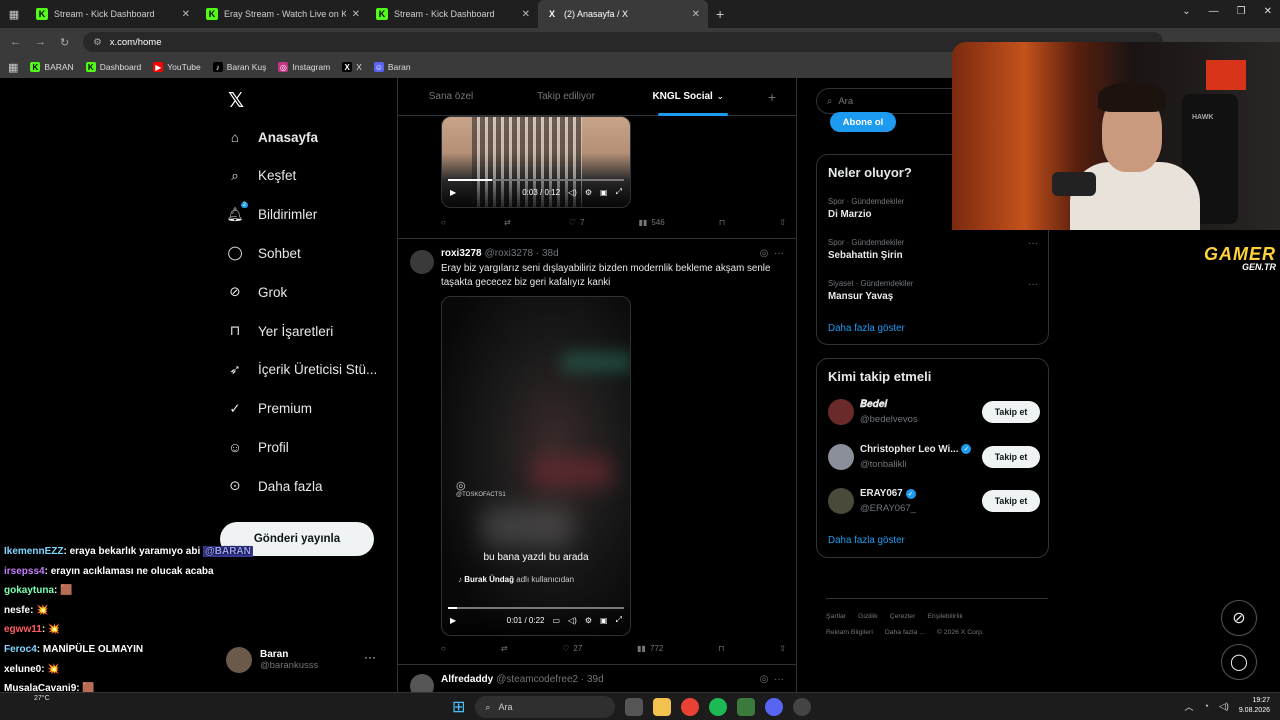 The width and height of the screenshot is (1280, 720). I want to click on footer-link: Erişilebilirlik, so click(945, 616).